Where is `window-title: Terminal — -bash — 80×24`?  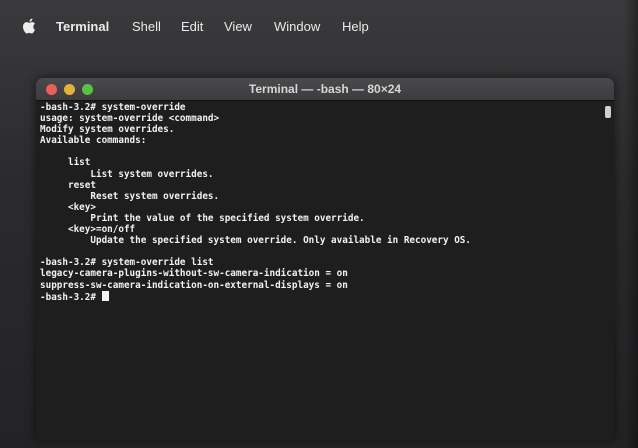
window-title: Terminal — -bash — 80×24 is located at coordinates (325, 89).